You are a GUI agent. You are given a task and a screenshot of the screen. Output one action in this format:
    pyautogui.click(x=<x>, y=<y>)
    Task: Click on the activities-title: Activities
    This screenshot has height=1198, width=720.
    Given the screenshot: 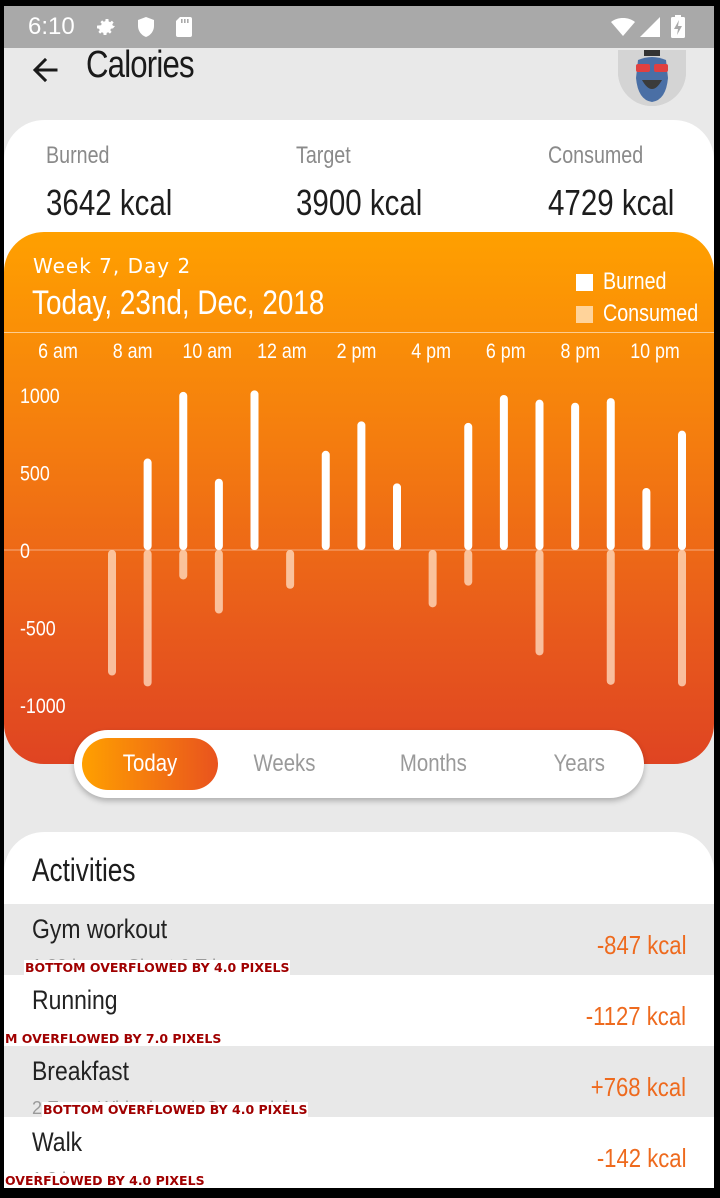 What is the action you would take?
    pyautogui.click(x=84, y=870)
    